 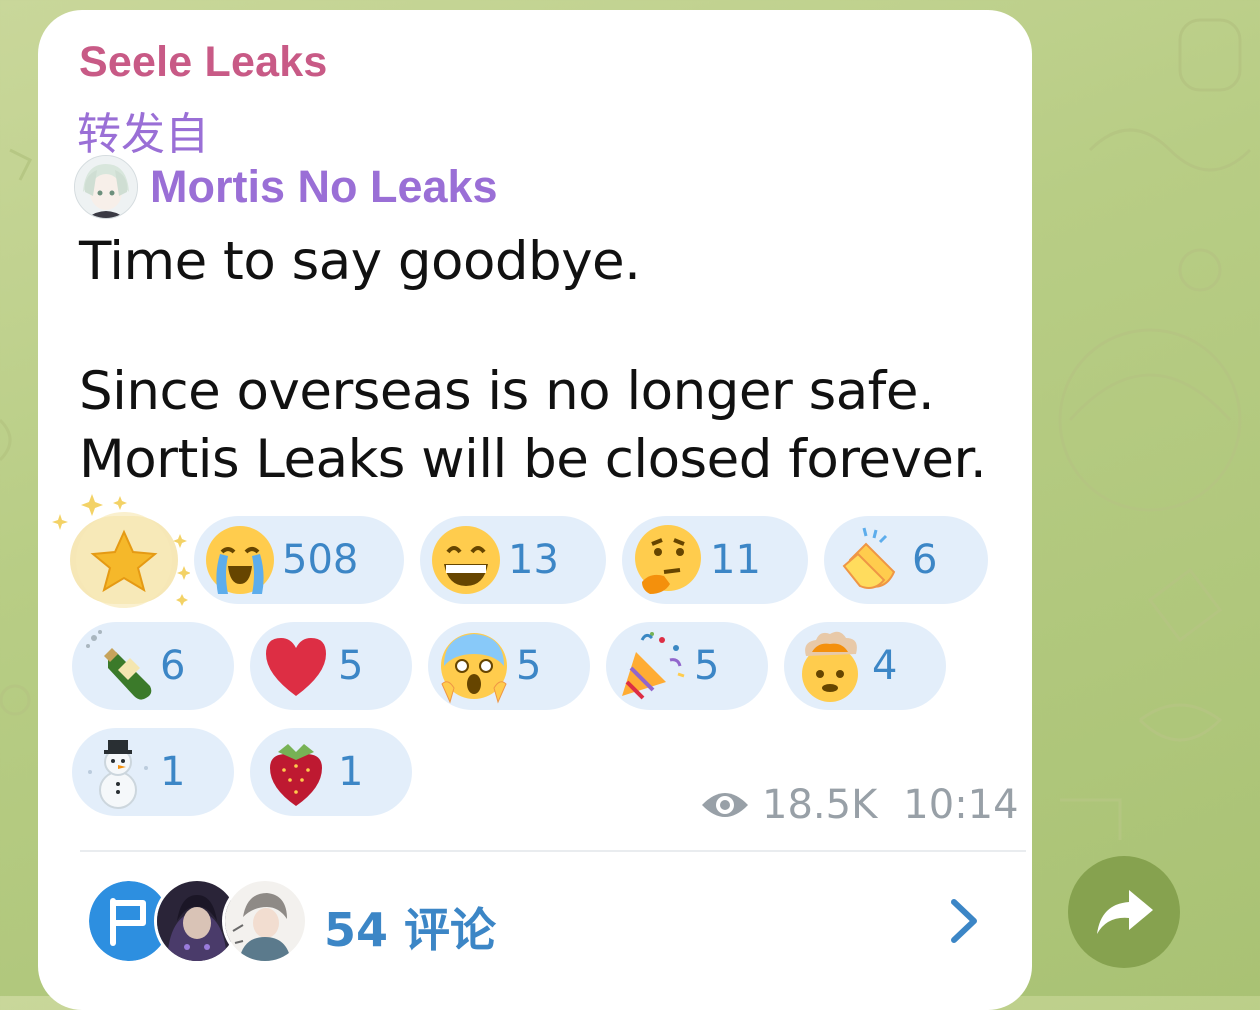 What do you see at coordinates (553, 851) in the screenshot?
I see `comments-divider` at bounding box center [553, 851].